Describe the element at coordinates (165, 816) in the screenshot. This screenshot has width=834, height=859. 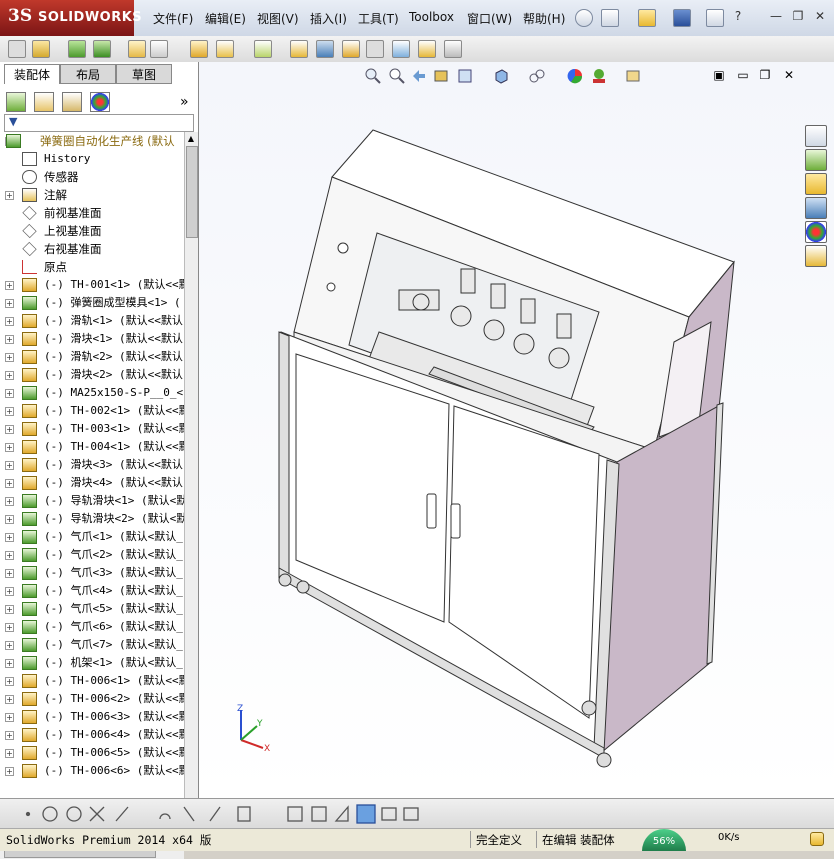
I see `arc-icon` at that location.